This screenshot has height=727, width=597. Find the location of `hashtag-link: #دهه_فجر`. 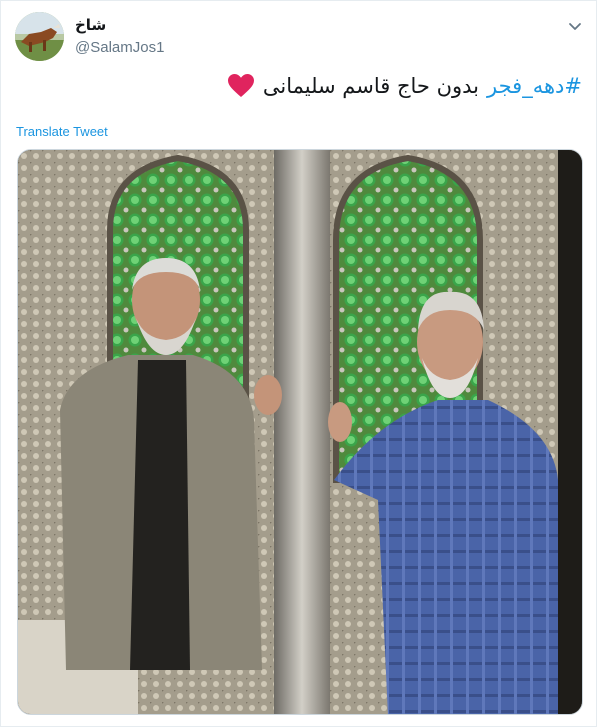

hashtag-link: #دهه_فجر is located at coordinates (534, 86).